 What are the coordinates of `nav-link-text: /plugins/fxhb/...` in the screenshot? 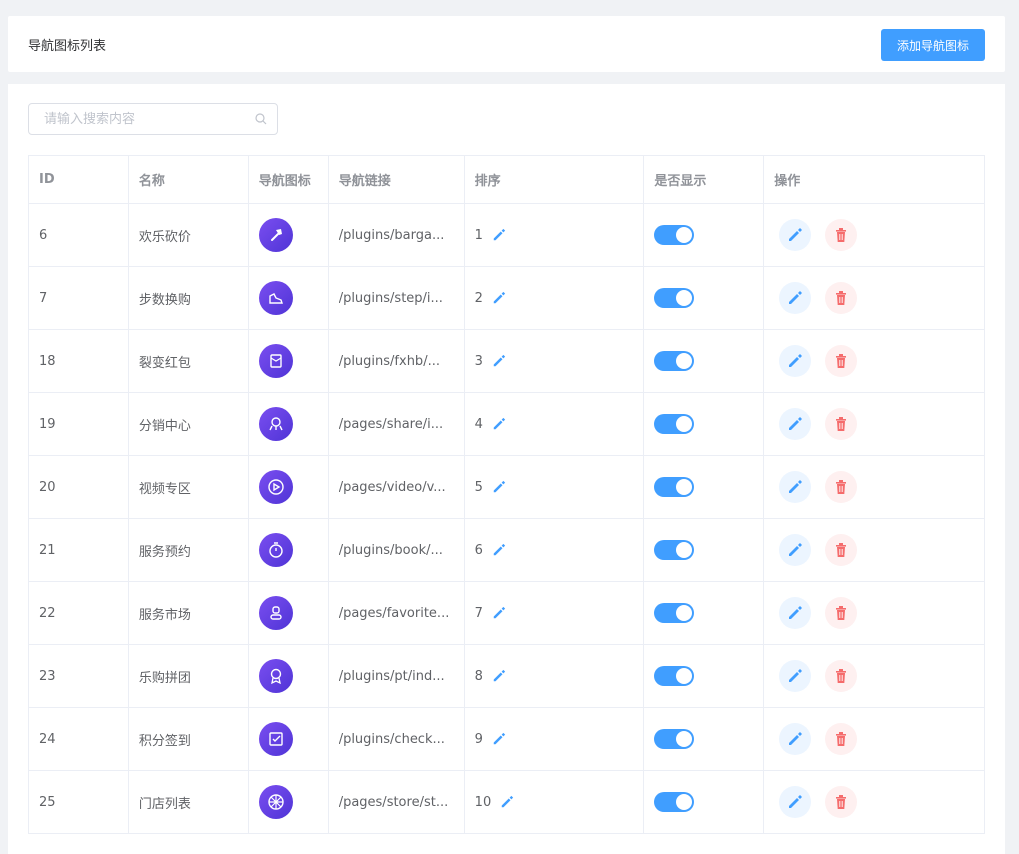 It's located at (389, 361).